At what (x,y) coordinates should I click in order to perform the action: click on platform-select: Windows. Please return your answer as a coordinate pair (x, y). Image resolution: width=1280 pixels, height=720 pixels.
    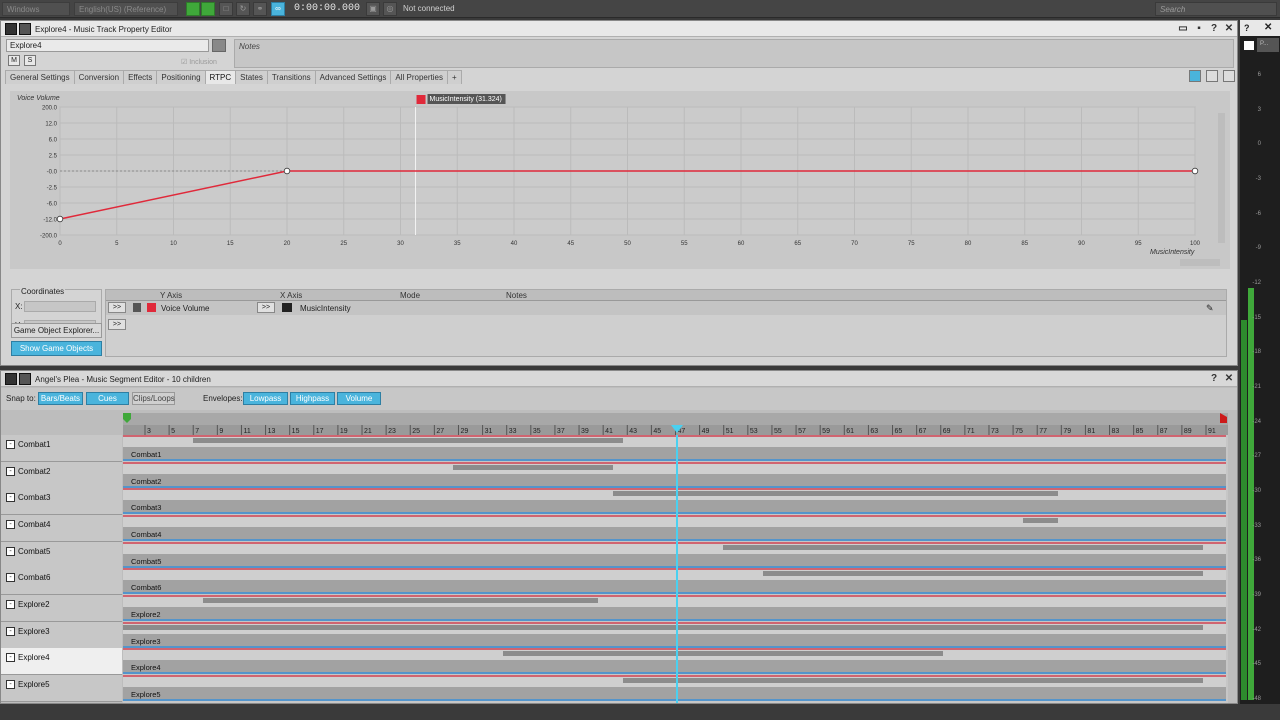
    Looking at the image, I should click on (36, 9).